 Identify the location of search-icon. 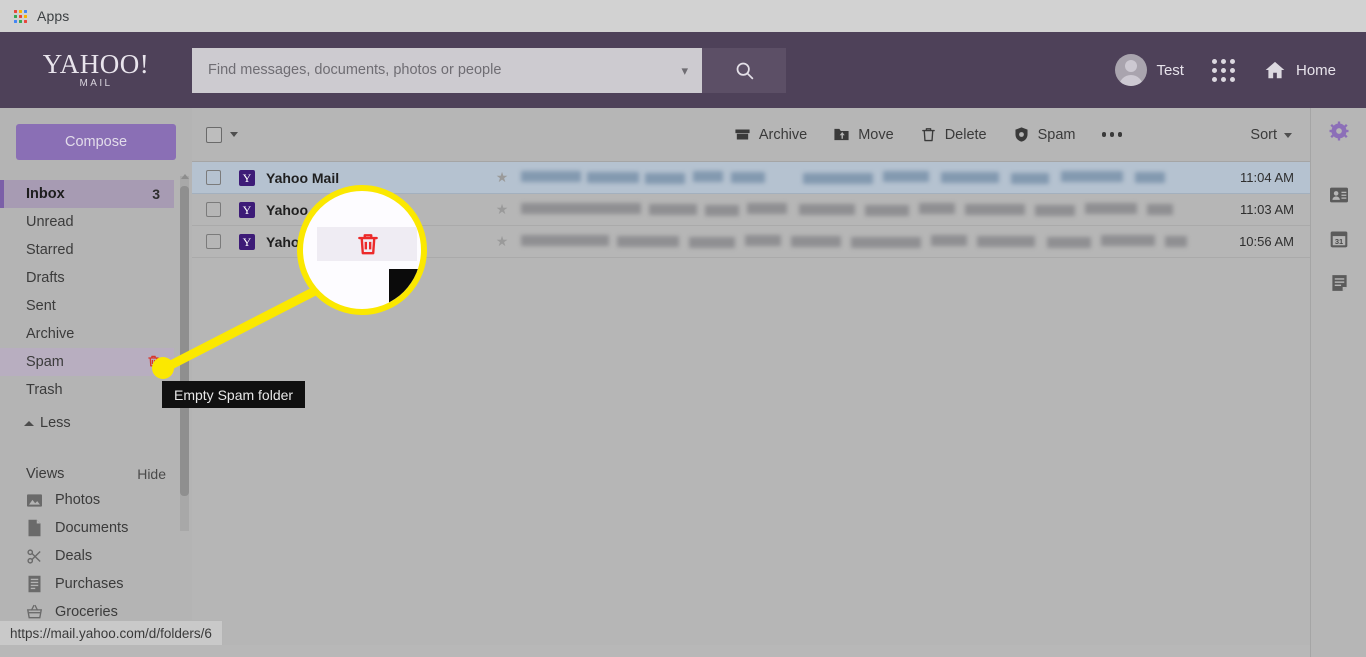
(744, 70).